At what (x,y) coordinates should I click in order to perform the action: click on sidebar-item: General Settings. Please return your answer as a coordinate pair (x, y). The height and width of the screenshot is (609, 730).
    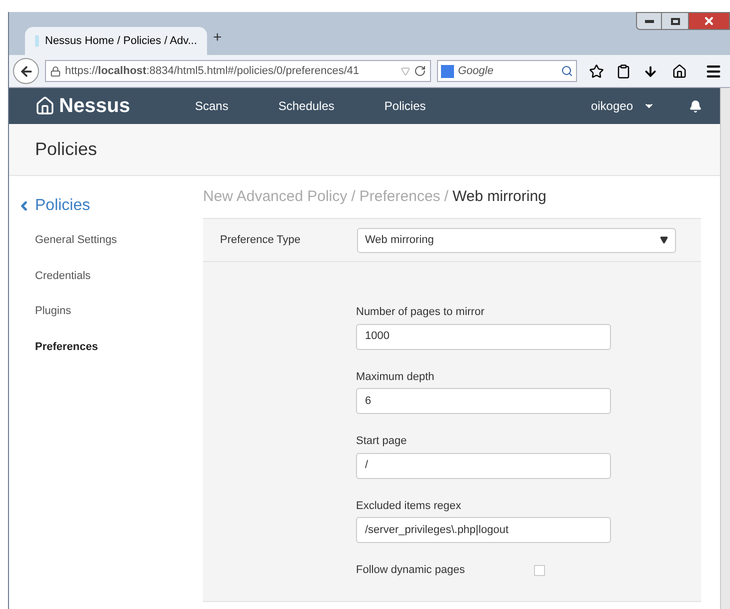
    Looking at the image, I should click on (119, 240).